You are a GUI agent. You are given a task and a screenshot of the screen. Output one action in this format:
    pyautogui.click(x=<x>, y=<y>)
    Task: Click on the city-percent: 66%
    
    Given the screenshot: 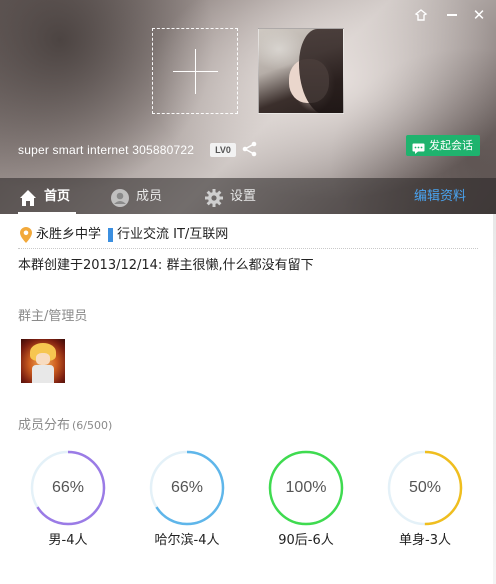 What is the action you would take?
    pyautogui.click(x=187, y=487)
    